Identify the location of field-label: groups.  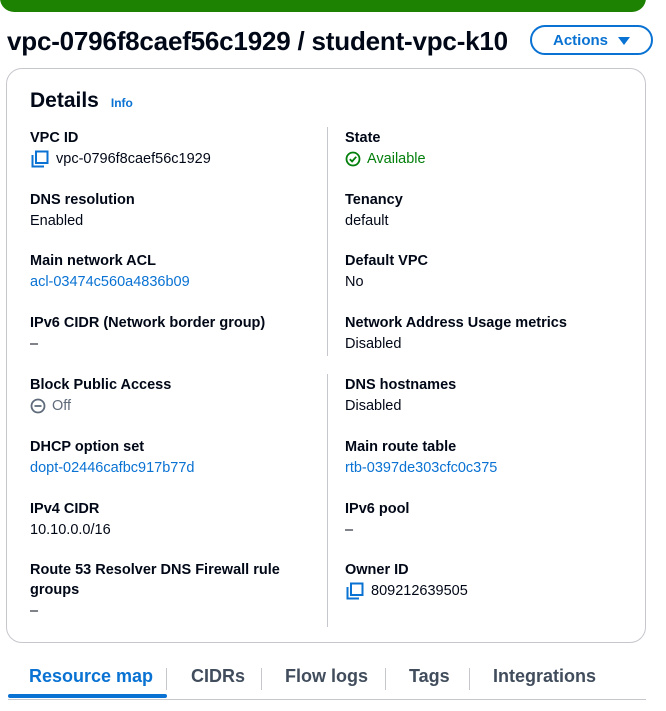
(55, 590).